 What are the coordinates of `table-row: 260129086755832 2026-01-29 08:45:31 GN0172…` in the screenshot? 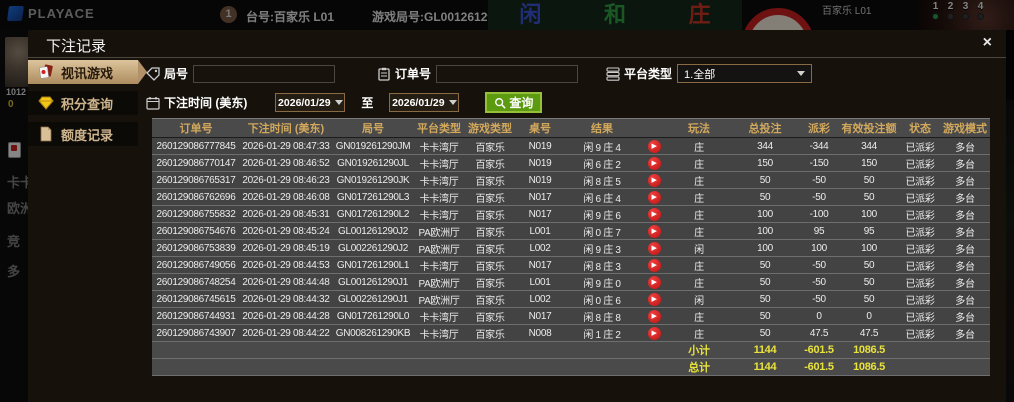 It's located at (571, 214).